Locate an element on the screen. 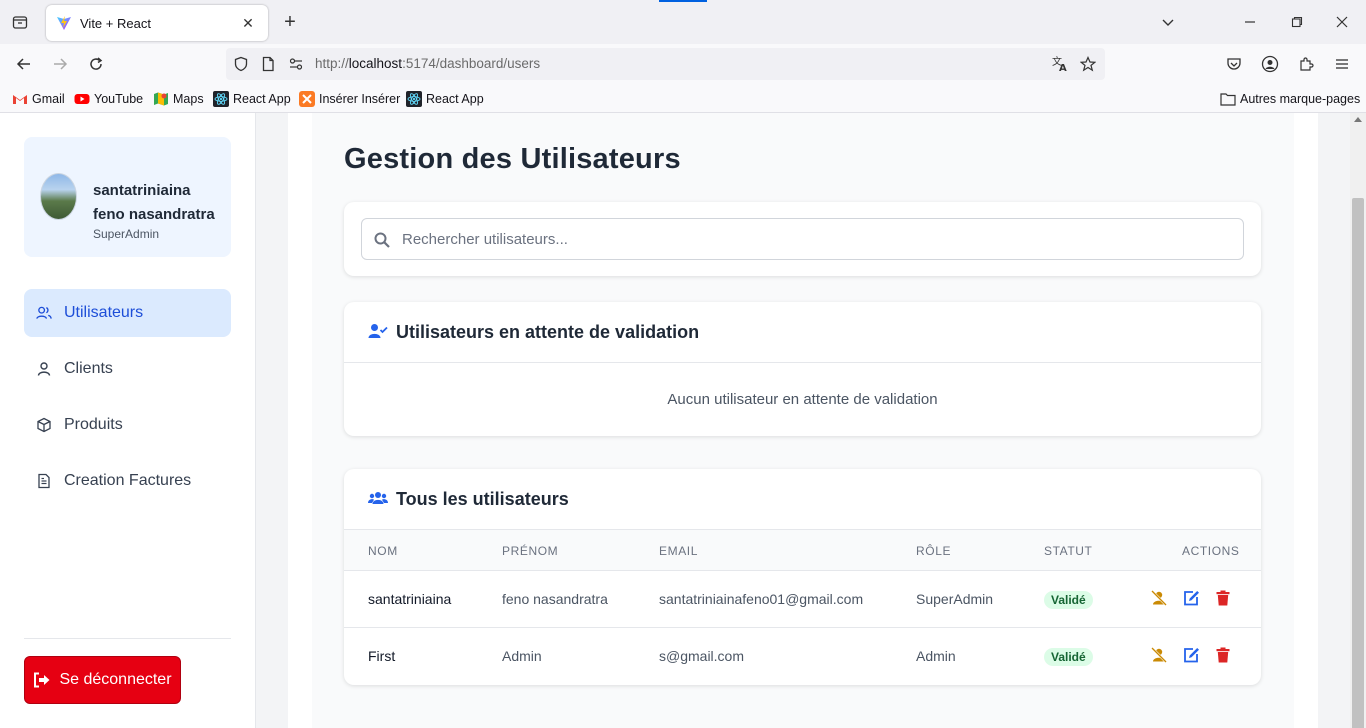 The image size is (1366, 728). sidebar-item-utilisateurs: Utilisateurs is located at coordinates (127, 313).